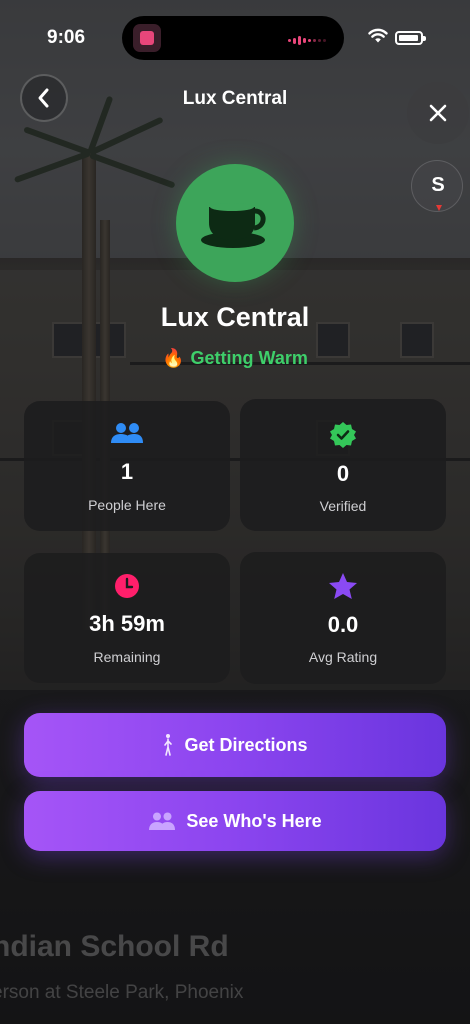 The height and width of the screenshot is (1024, 470). Describe the element at coordinates (246, 744) in the screenshot. I see `get-directions-label: Get Directions` at that location.